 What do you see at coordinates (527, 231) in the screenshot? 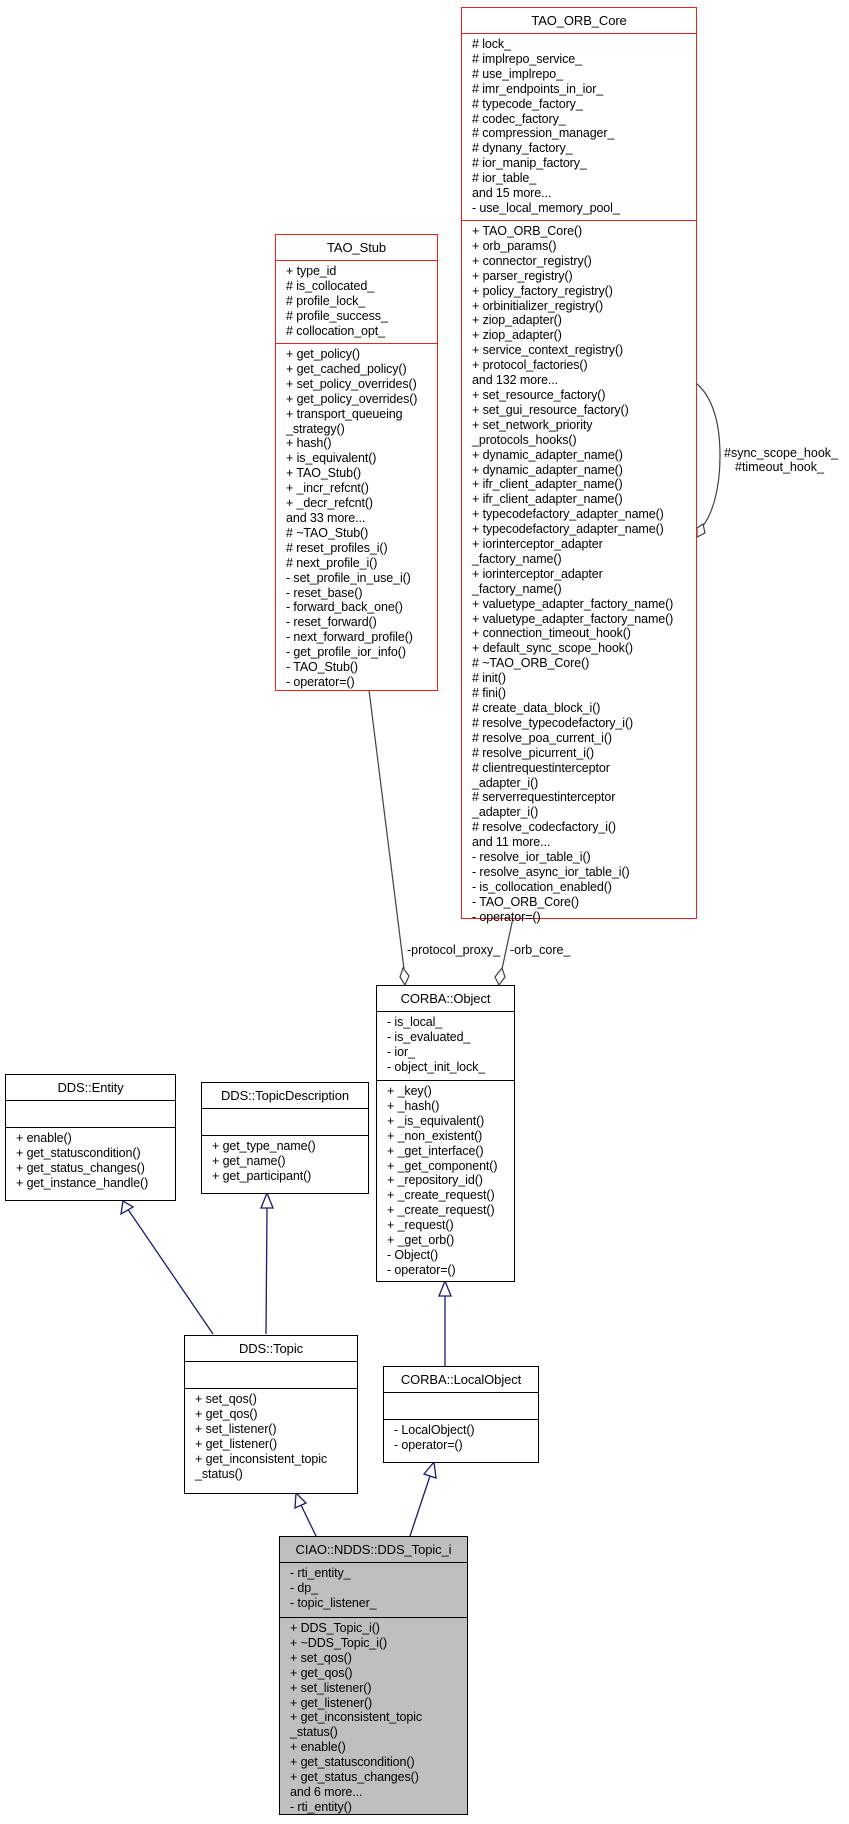
I see `method-row: + TAO_ORB_Core()` at bounding box center [527, 231].